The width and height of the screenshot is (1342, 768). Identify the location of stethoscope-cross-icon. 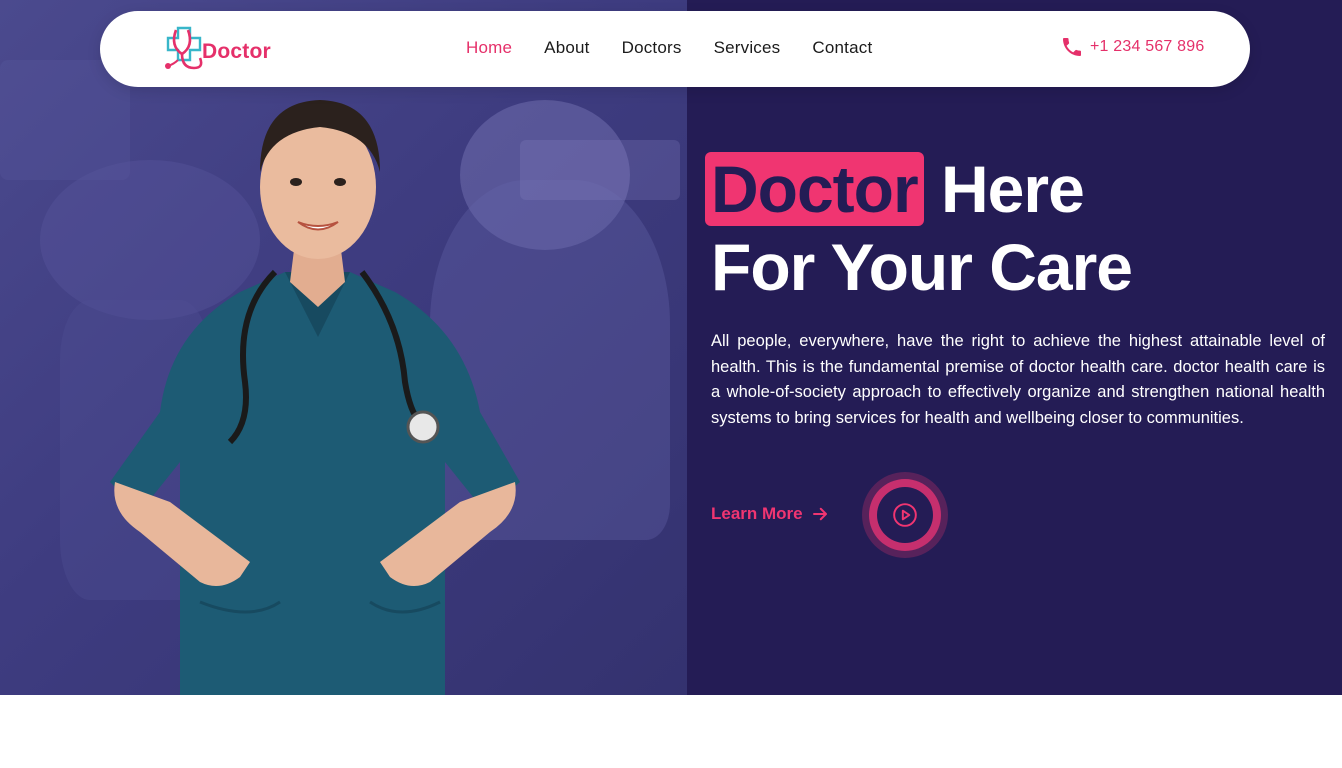
(184, 48).